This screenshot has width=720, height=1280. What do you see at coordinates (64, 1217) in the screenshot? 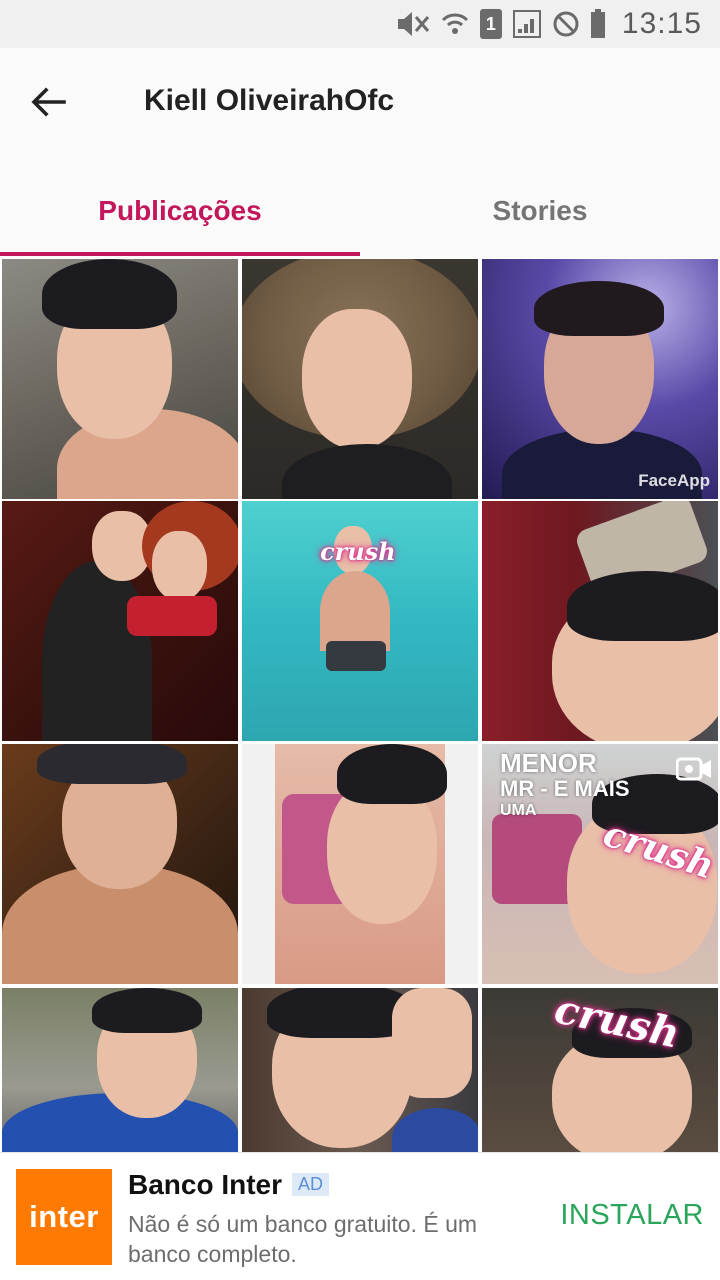
I see `ad-logo: inter` at bounding box center [64, 1217].